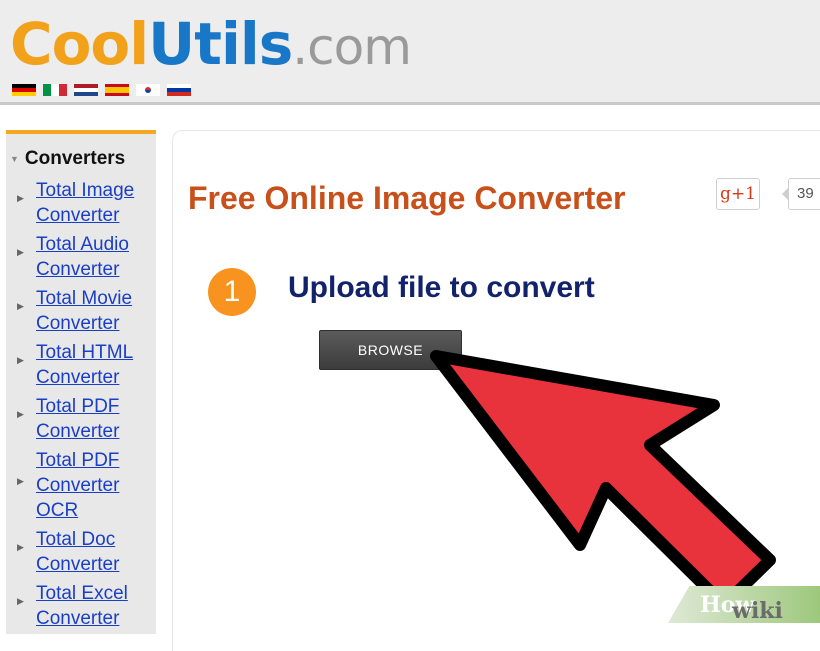  Describe the element at coordinates (96, 203) in the screenshot. I see `sidebar-link: Total Image Converter` at that location.